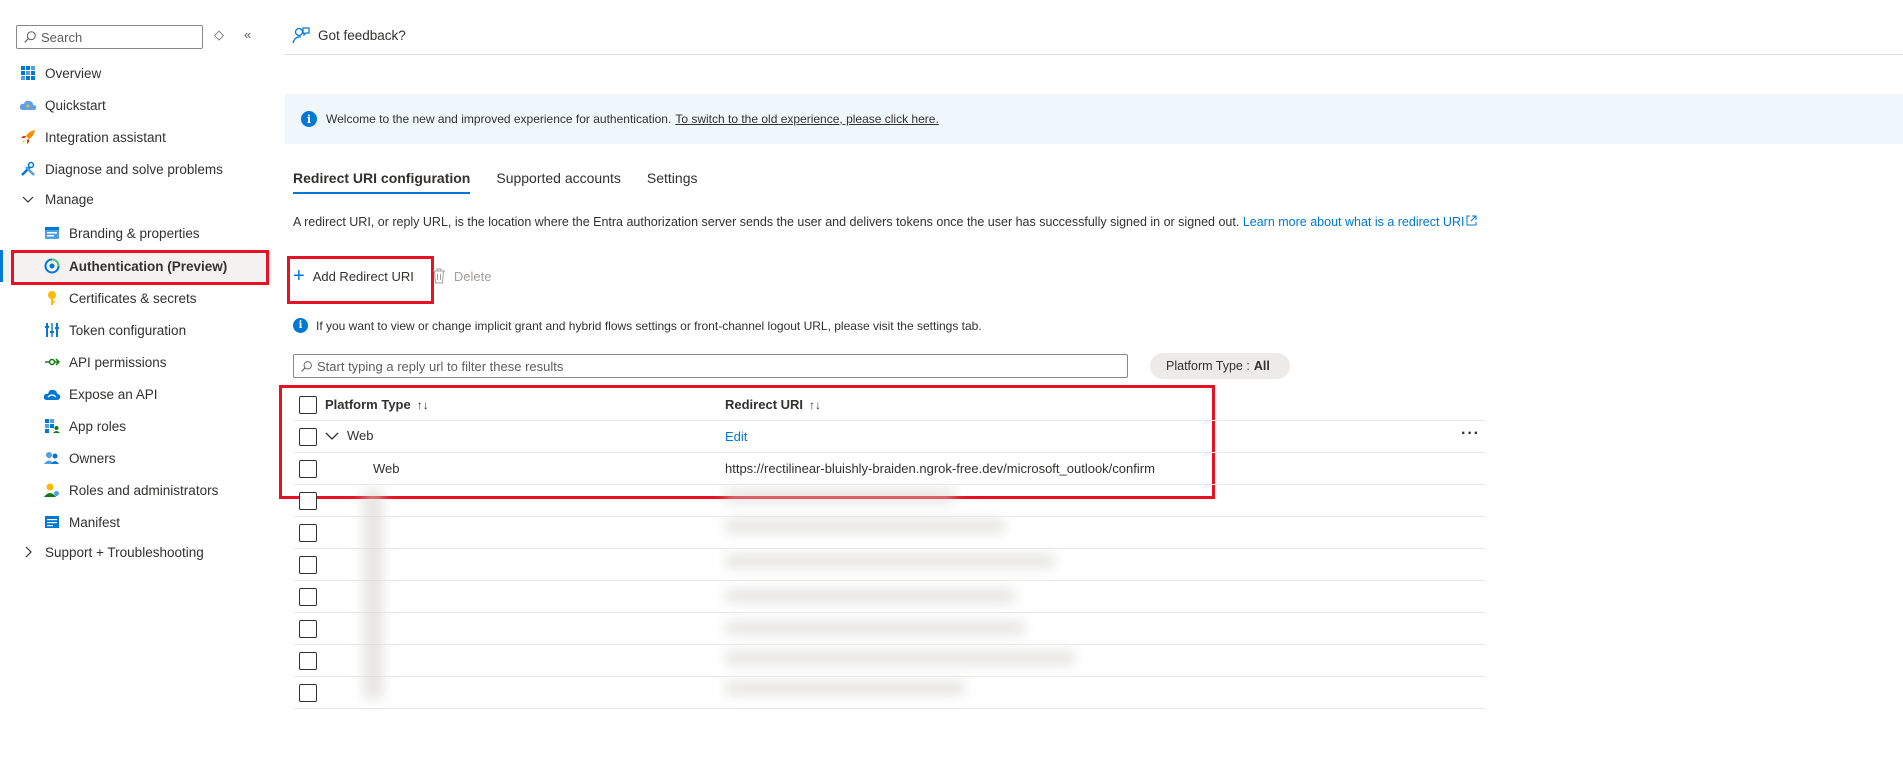  Describe the element at coordinates (148, 266) in the screenshot. I see `sidebar-item-label: Authentication (Preview)` at that location.